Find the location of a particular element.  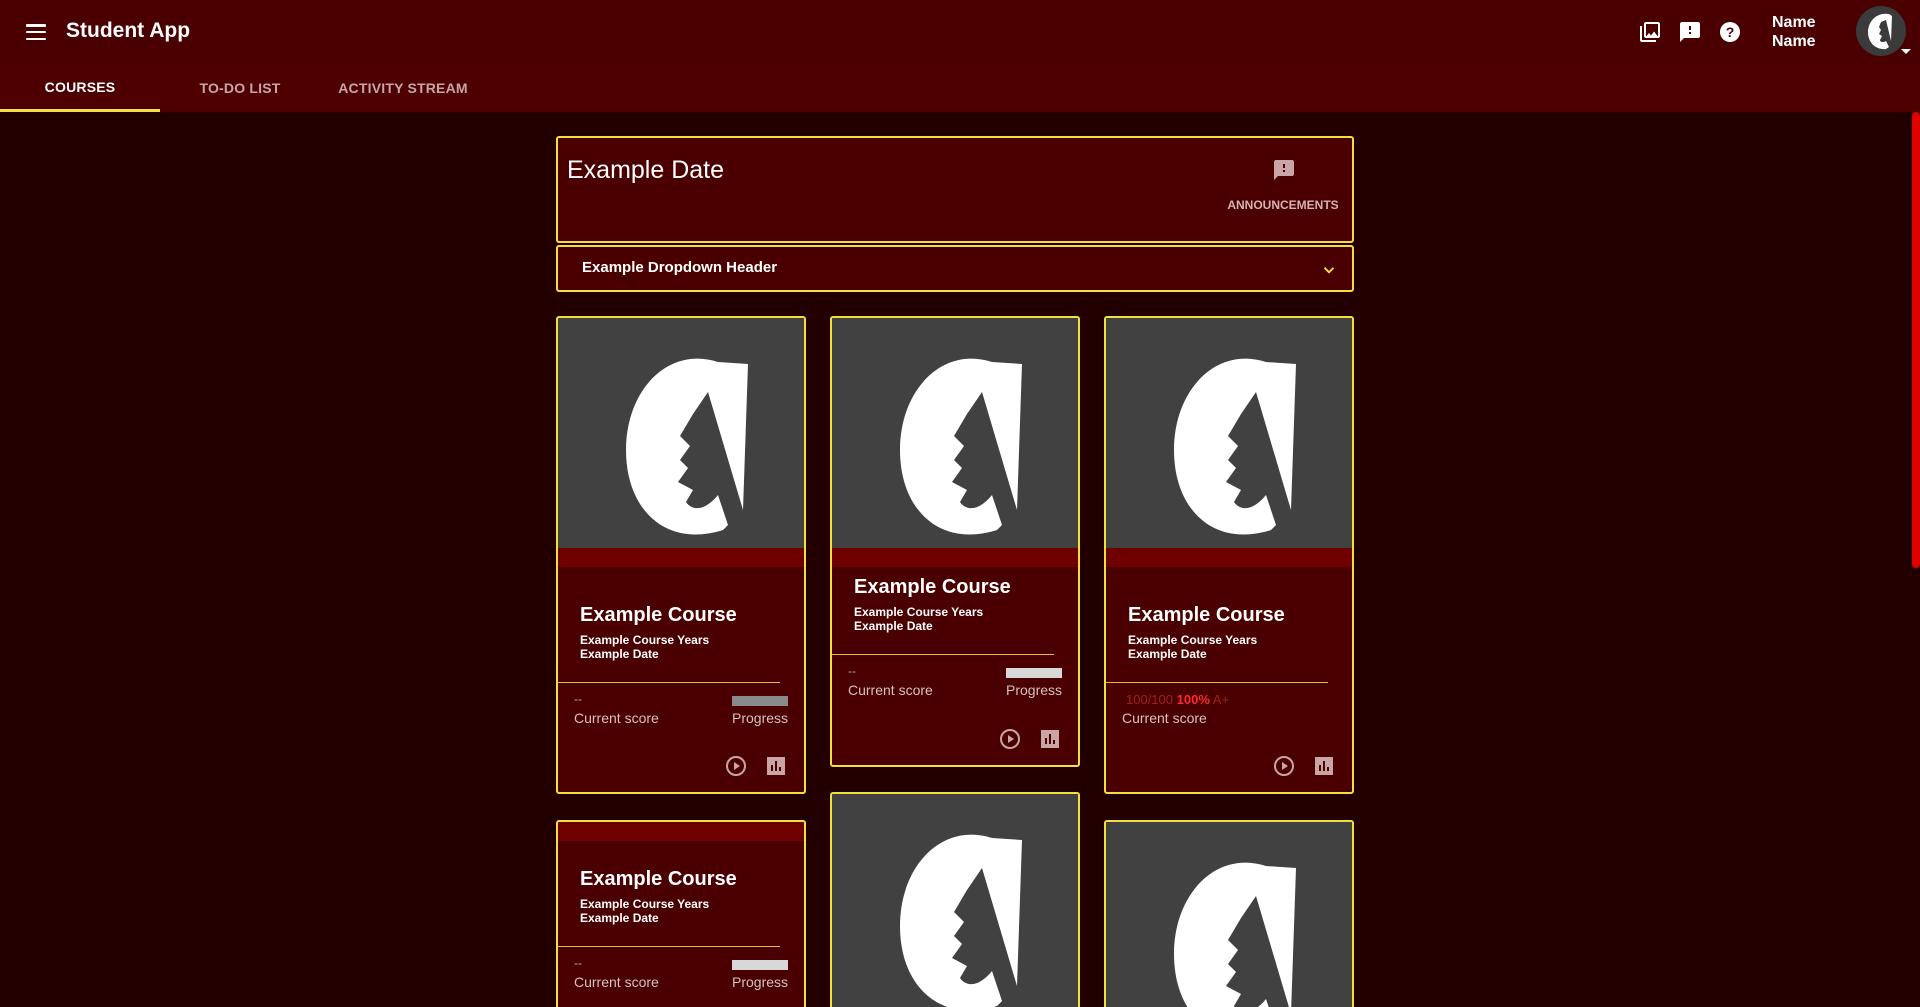

help-icon: ? is located at coordinates (1730, 32).